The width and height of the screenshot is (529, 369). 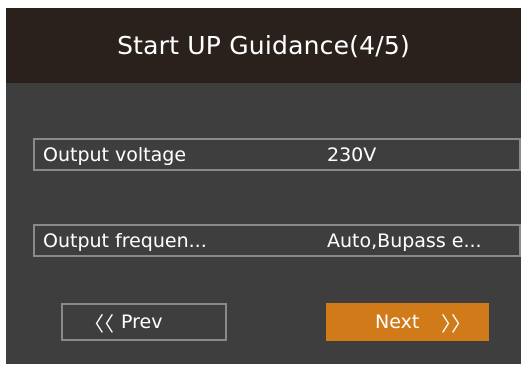 I want to click on output-voltage-value: 230V, so click(x=352, y=154).